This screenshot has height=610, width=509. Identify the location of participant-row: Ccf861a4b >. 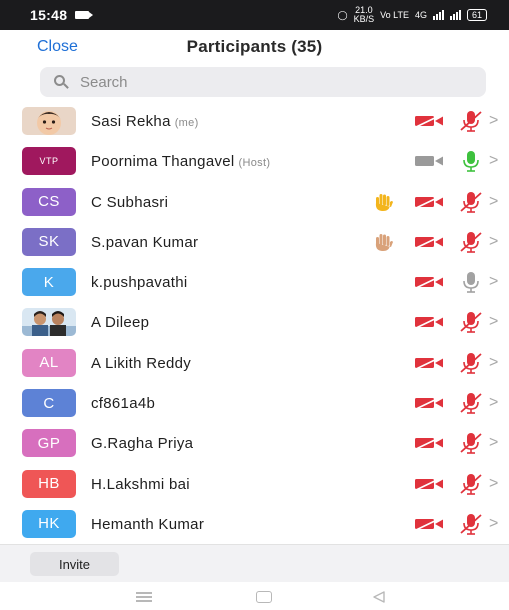
(254, 403).